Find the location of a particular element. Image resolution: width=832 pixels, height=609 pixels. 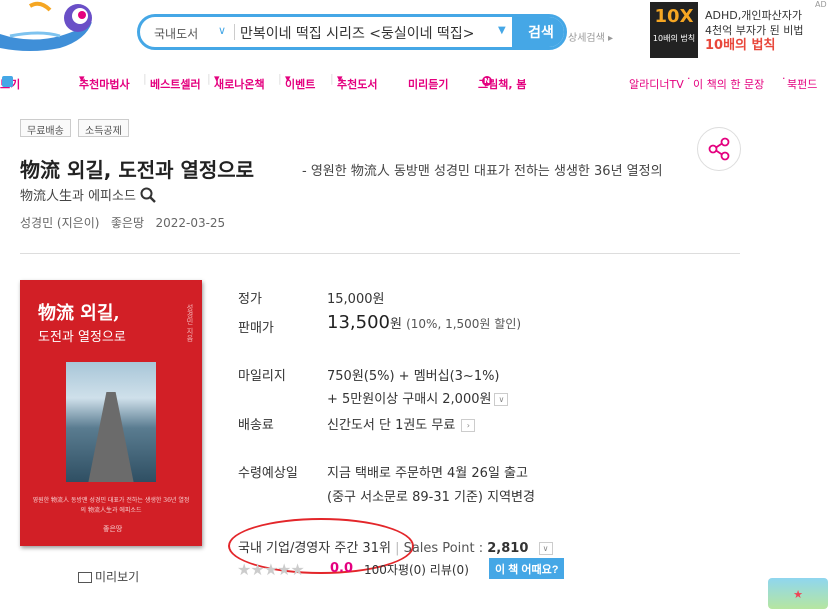

advanced-search-label: 상세검색 is located at coordinates (586, 38).